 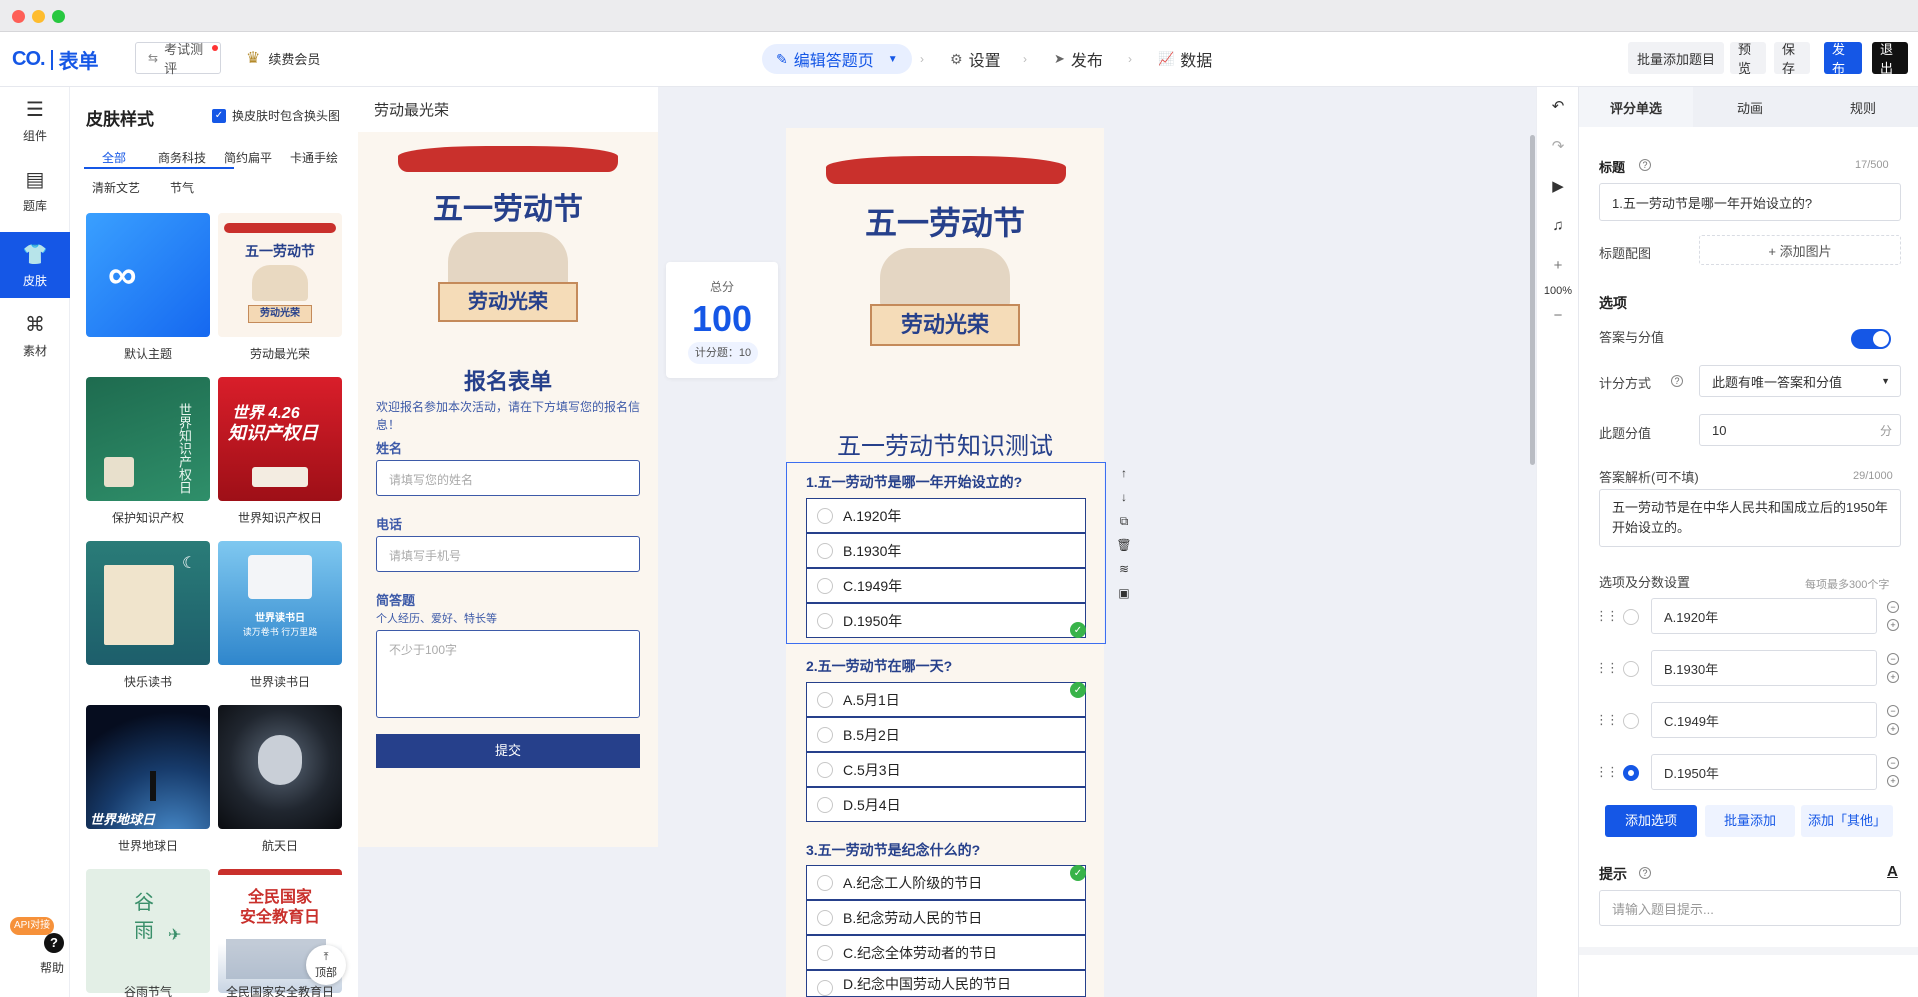 What do you see at coordinates (946, 734) in the screenshot?
I see `quiz-option: B.5月2日` at bounding box center [946, 734].